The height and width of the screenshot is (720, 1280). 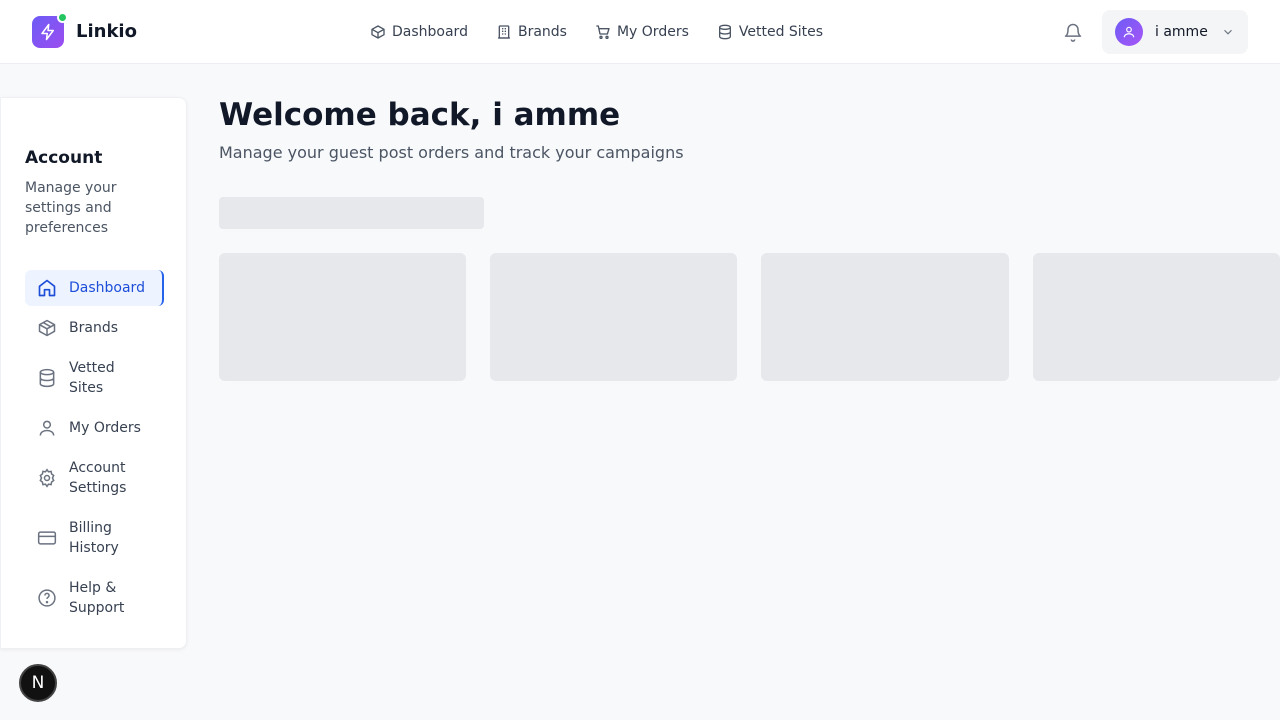 I want to click on dev-tools-badge: N, so click(x=38, y=683).